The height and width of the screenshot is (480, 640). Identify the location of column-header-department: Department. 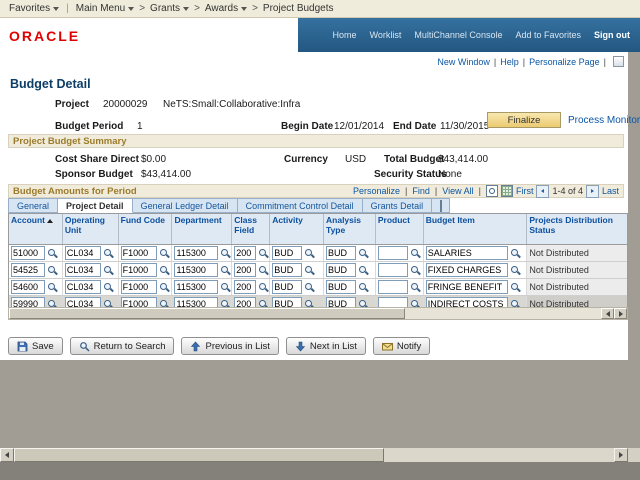
(202, 229).